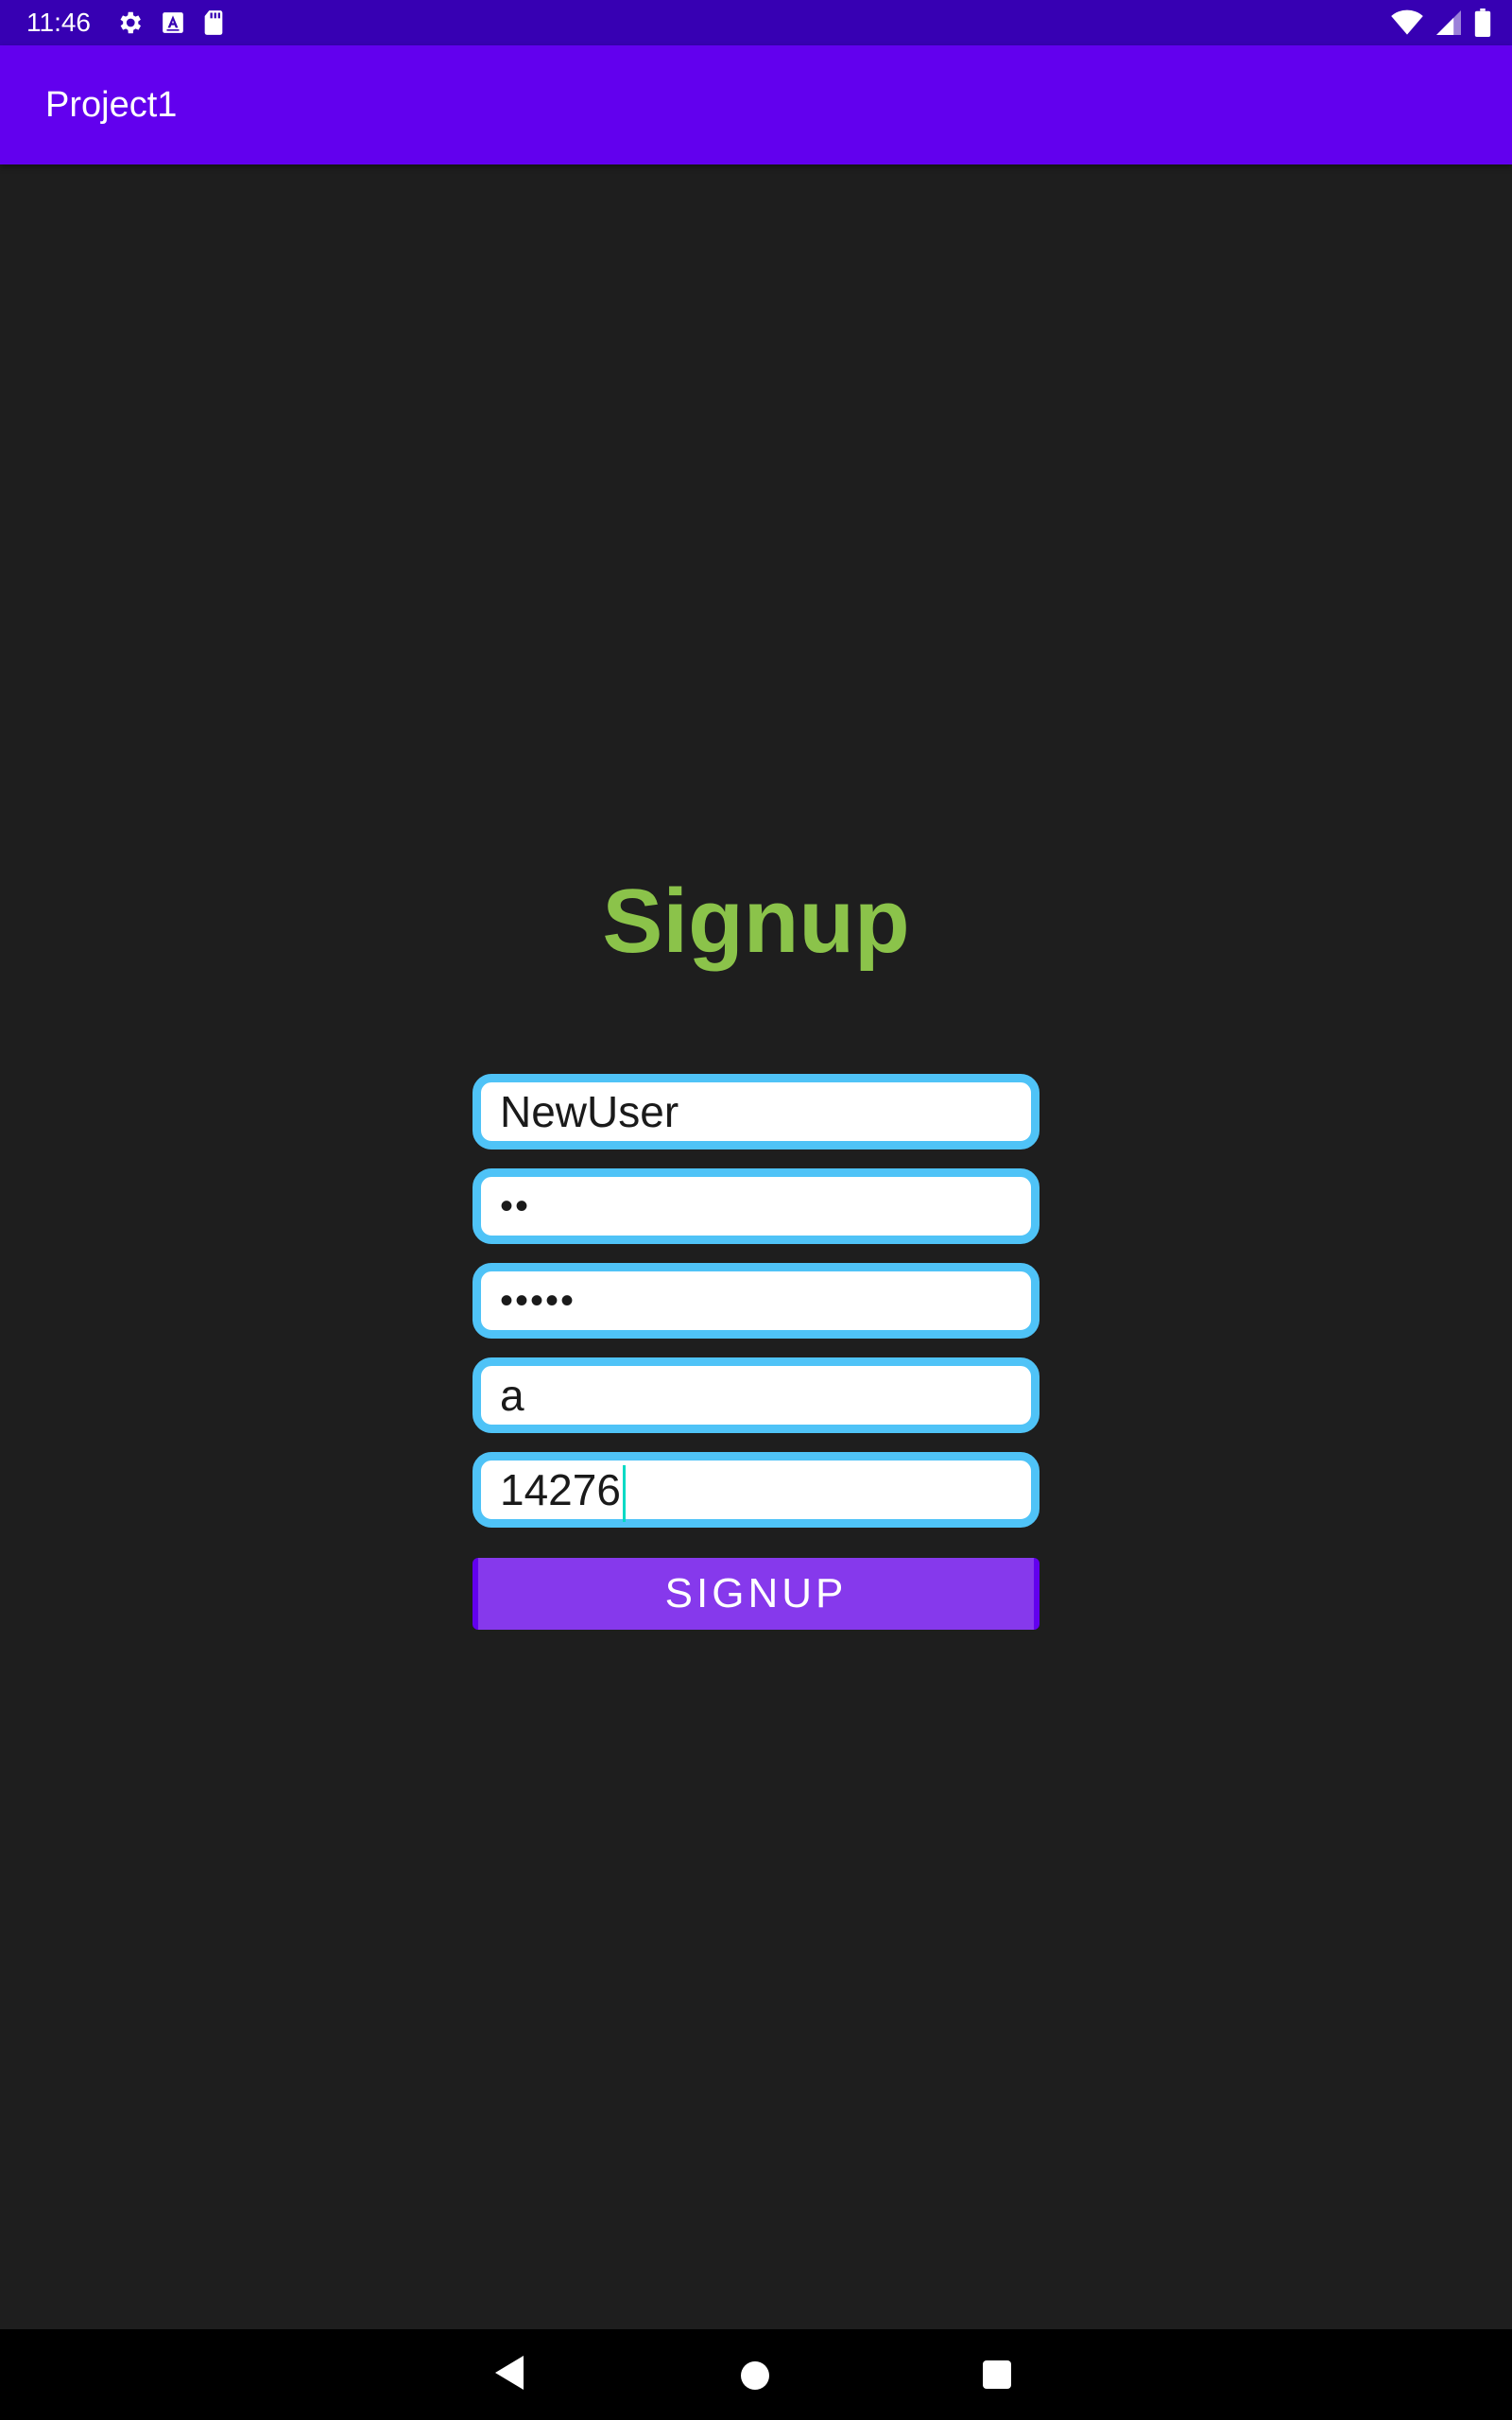  I want to click on app-title: Project1, so click(111, 105).